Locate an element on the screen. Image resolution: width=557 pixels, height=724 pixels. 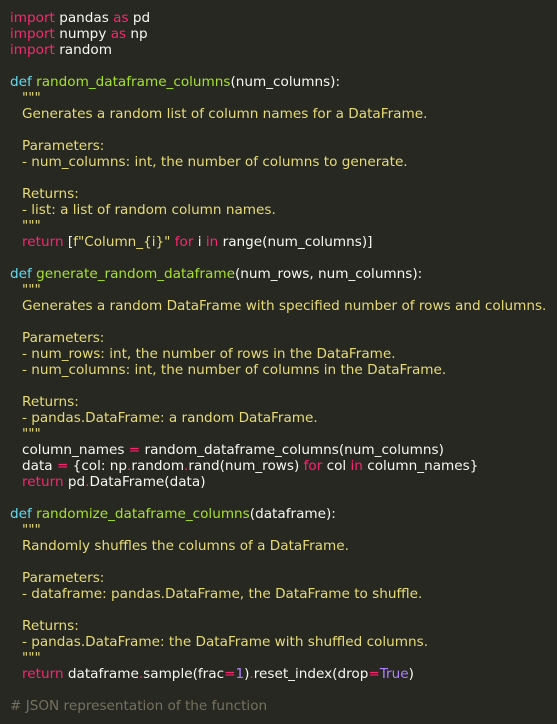
code-token: DataFrame(data) is located at coordinates (147, 482).